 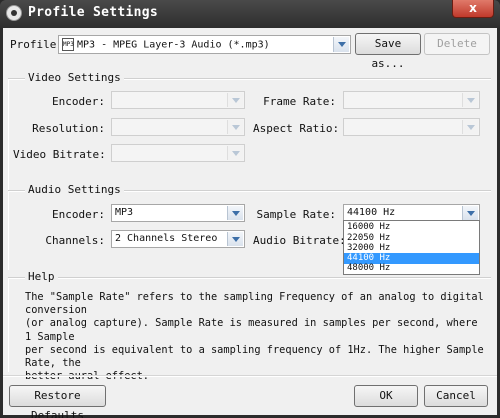 I want to click on delete-button: Delete, so click(x=457, y=44).